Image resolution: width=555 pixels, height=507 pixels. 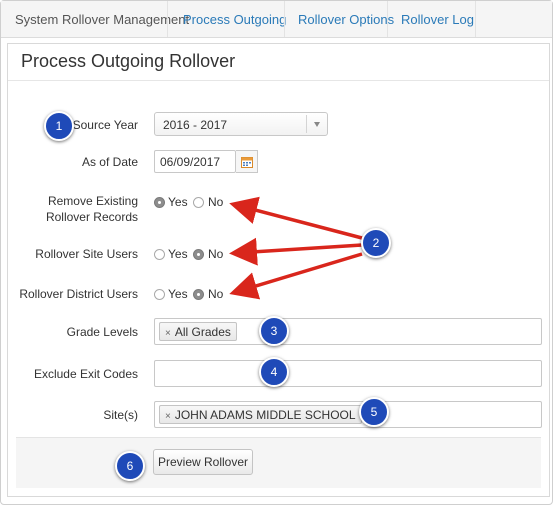 I want to click on site-chip: × JOHN ADAMS MIDDLE SCHOOL, so click(x=260, y=414).